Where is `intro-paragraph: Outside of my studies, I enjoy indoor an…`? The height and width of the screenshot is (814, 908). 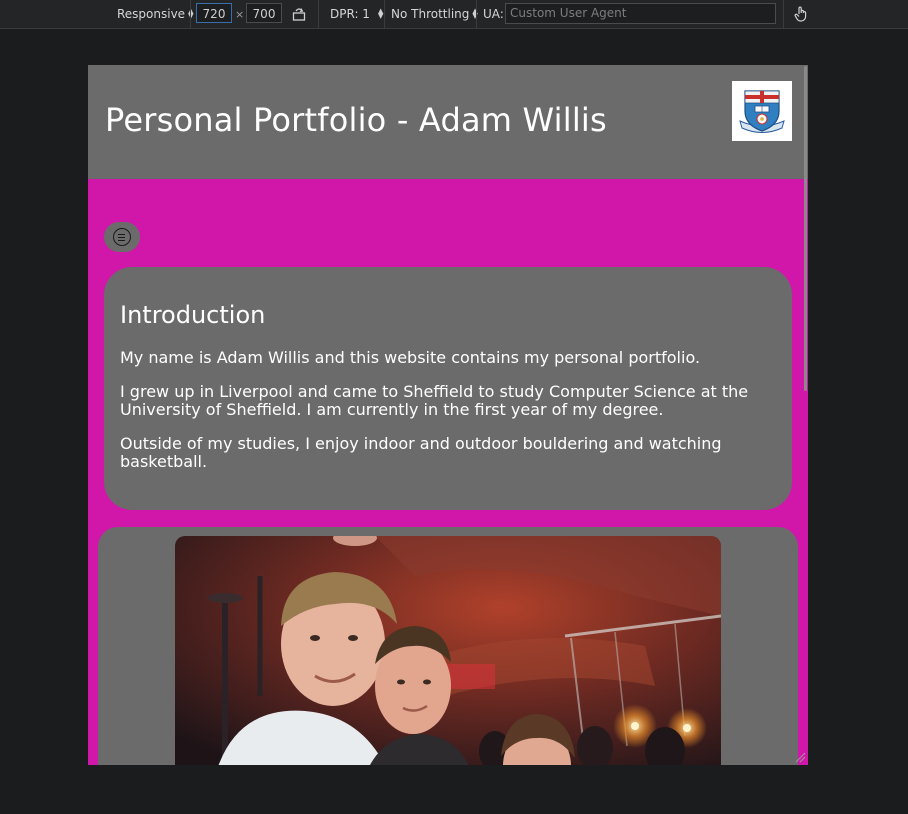 intro-paragraph: Outside of my studies, I enjoy indoor an… is located at coordinates (421, 452).